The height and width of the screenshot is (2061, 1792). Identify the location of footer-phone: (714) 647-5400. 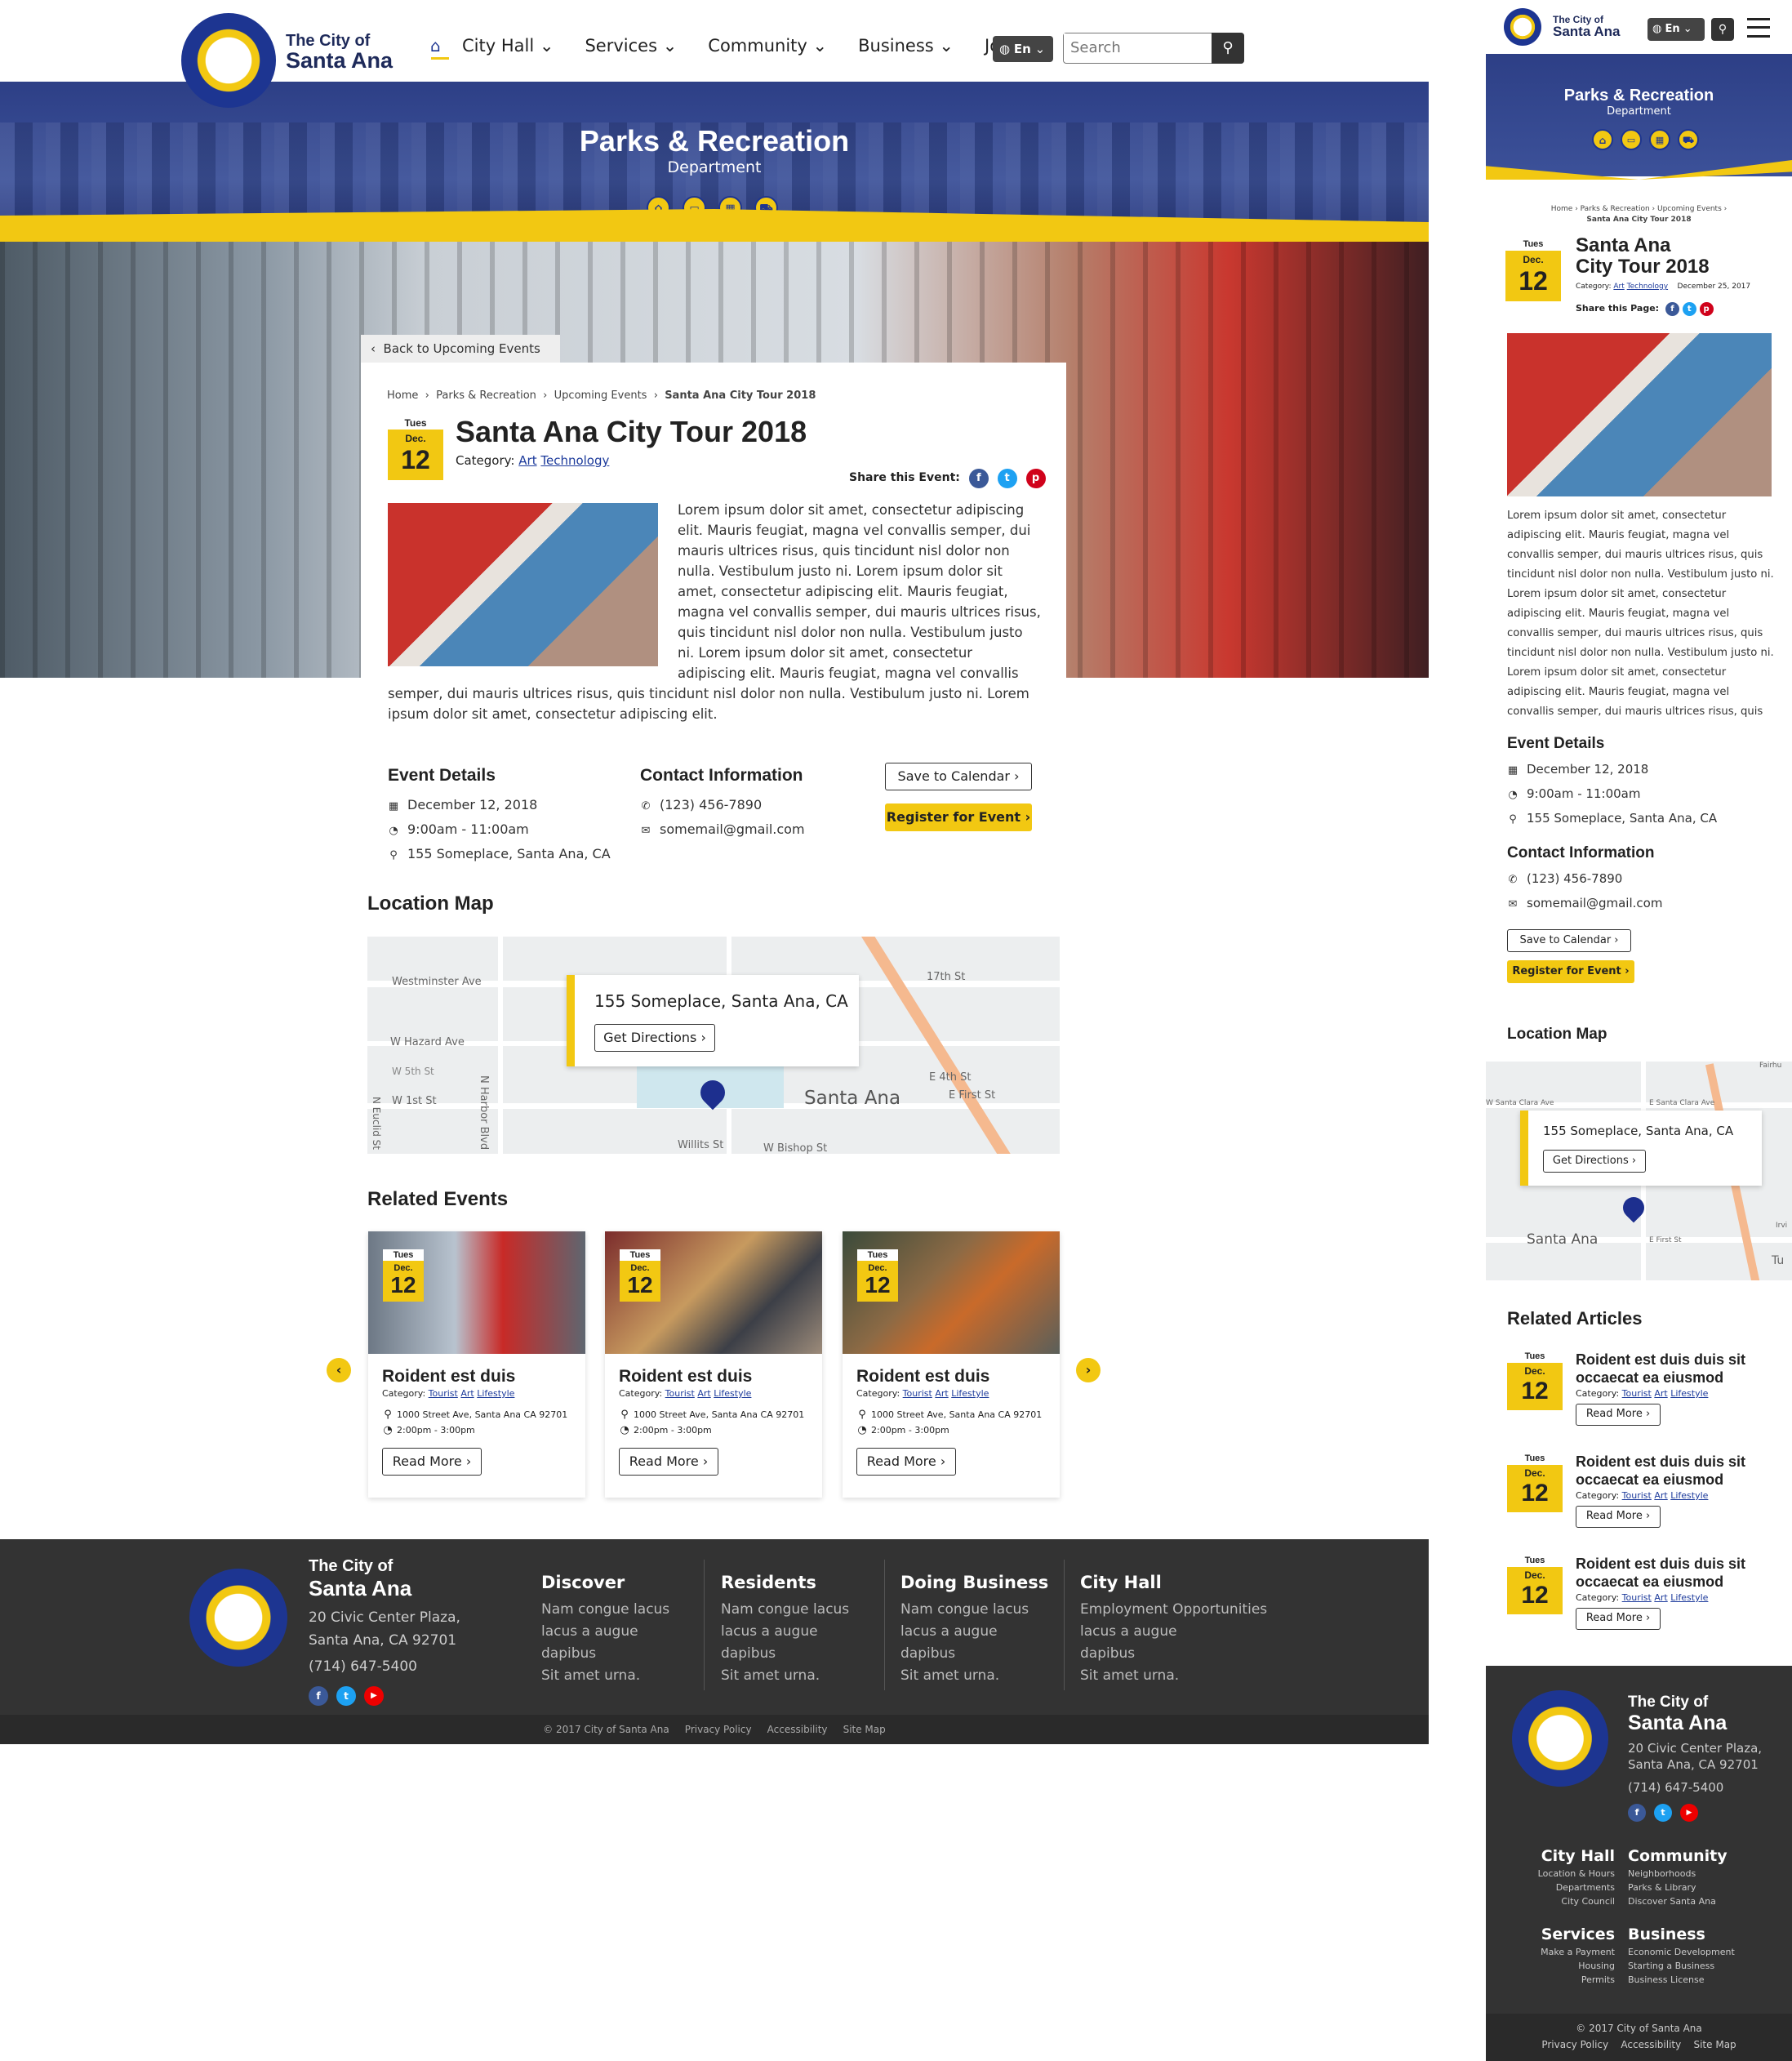
(384, 1667).